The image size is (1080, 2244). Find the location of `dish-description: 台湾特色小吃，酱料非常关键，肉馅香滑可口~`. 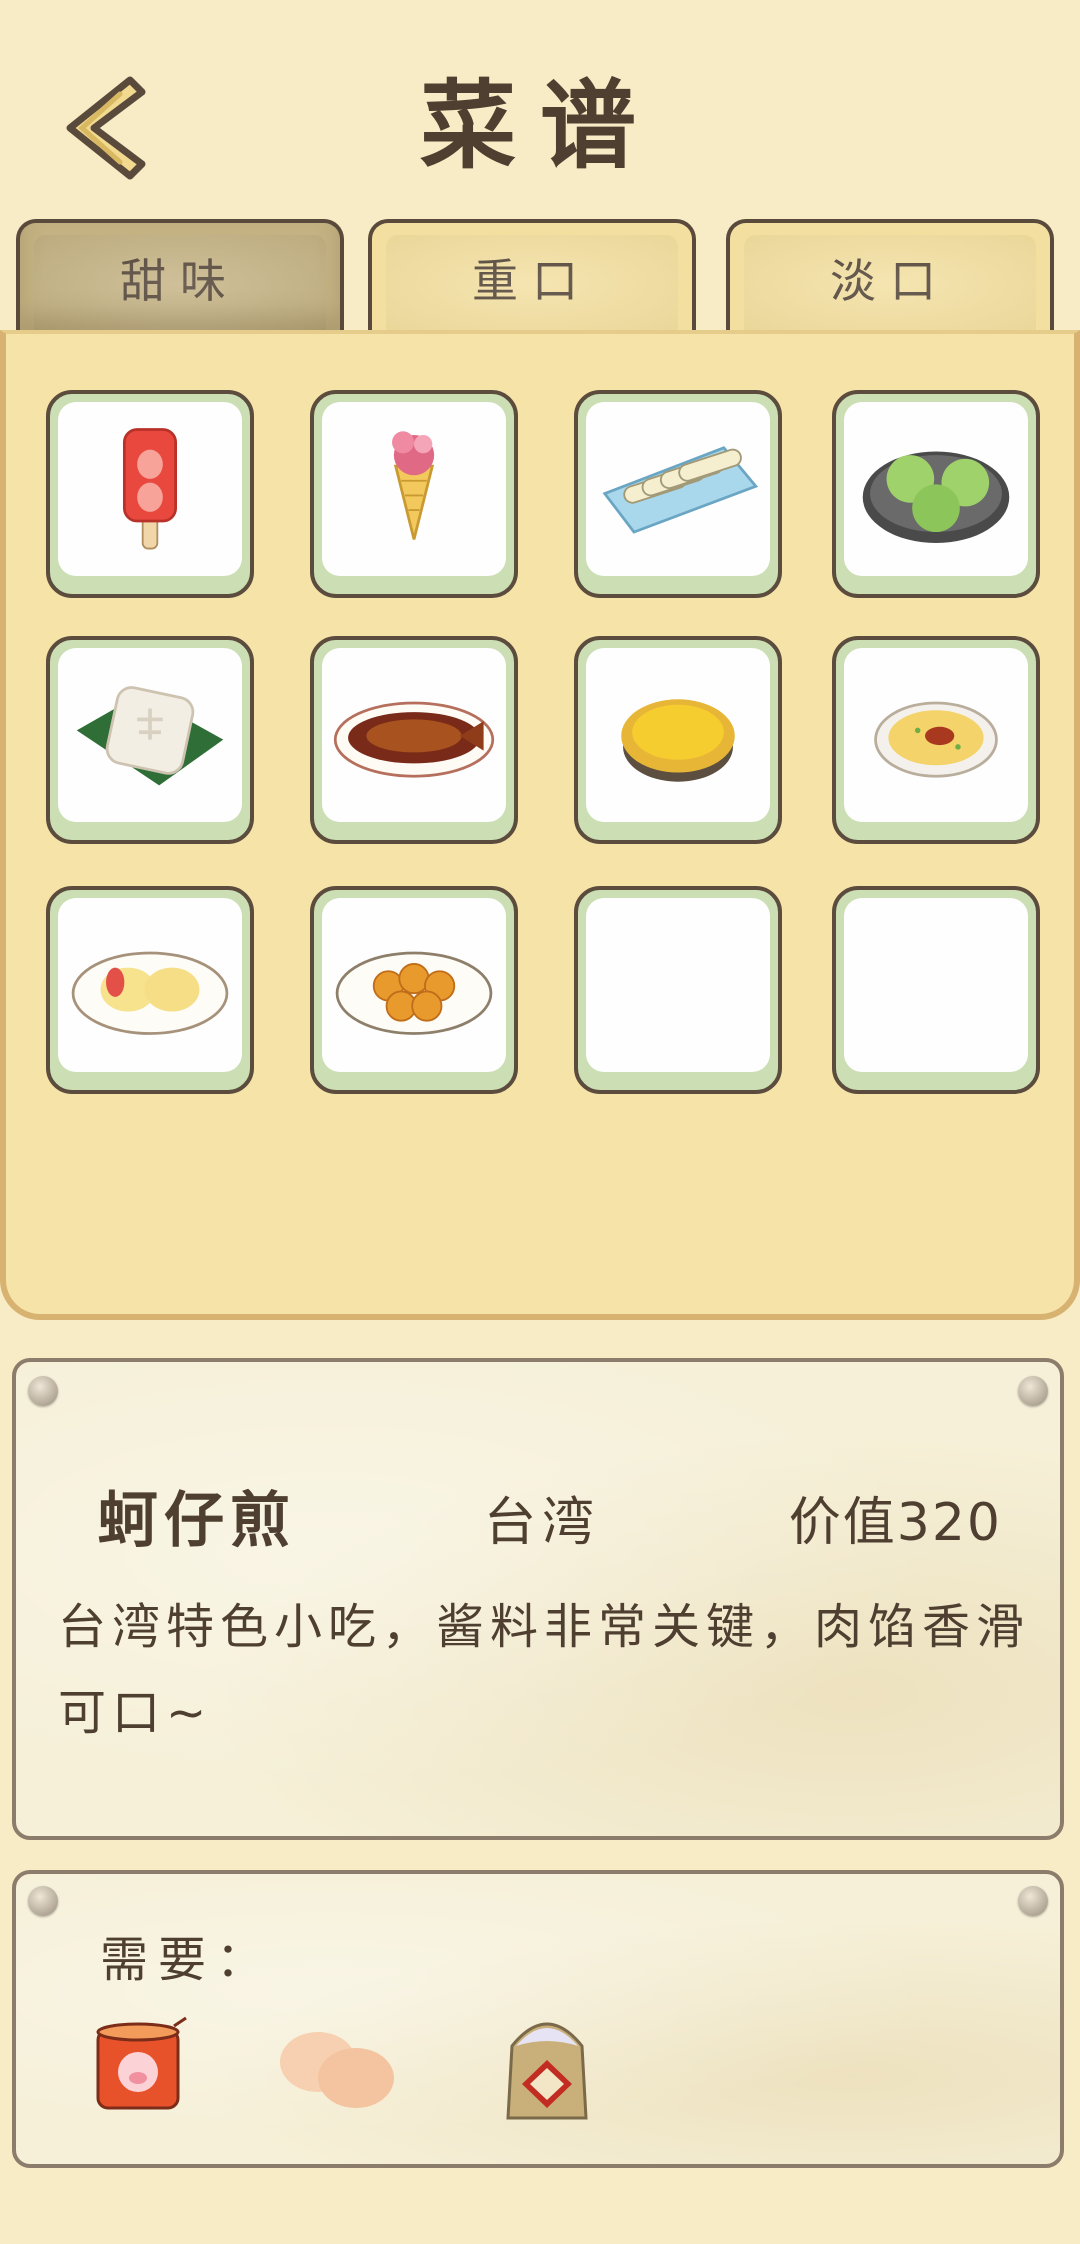

dish-description: 台湾特色小吃，酱料非常关键，肉馅香滑可口~ is located at coordinates (544, 1670).